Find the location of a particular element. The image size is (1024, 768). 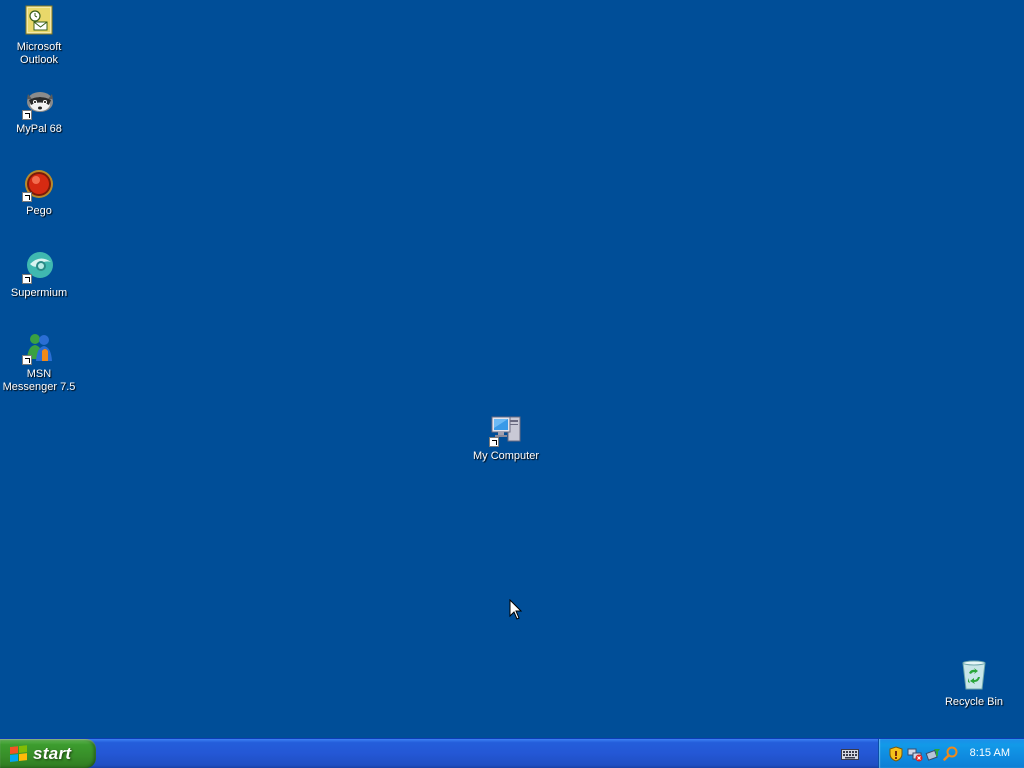

system-tray: 8:15 AM is located at coordinates (951, 753).